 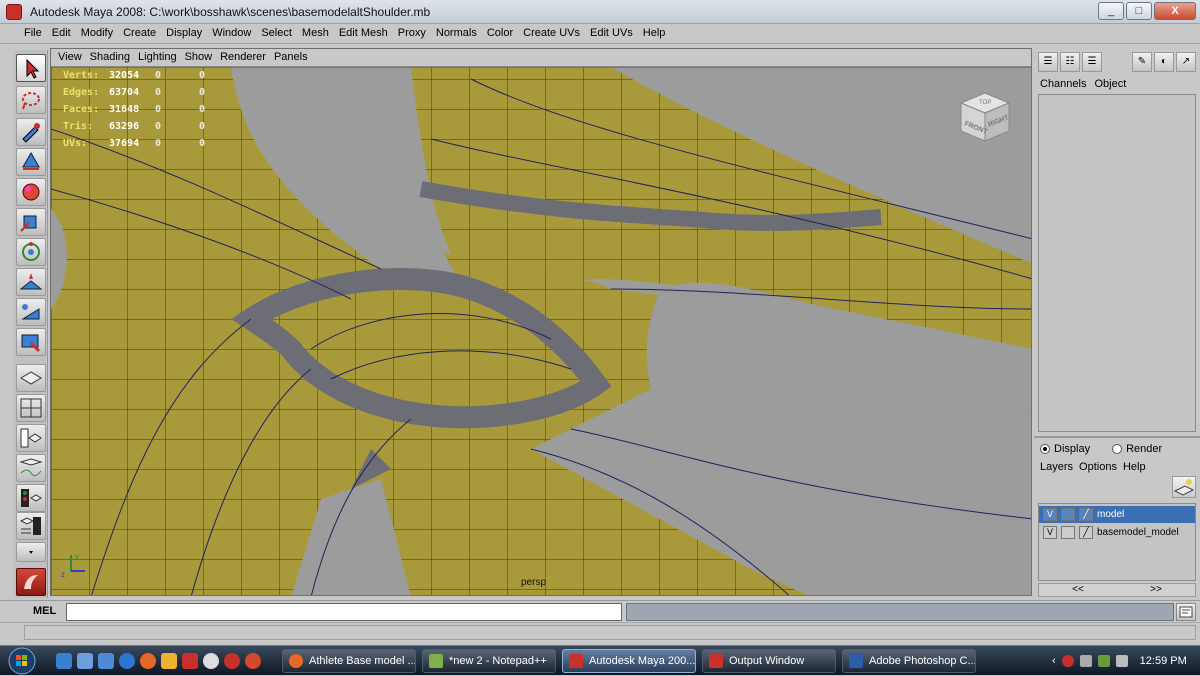 What do you see at coordinates (1045, 449) in the screenshot?
I see `display-radio-dot` at bounding box center [1045, 449].